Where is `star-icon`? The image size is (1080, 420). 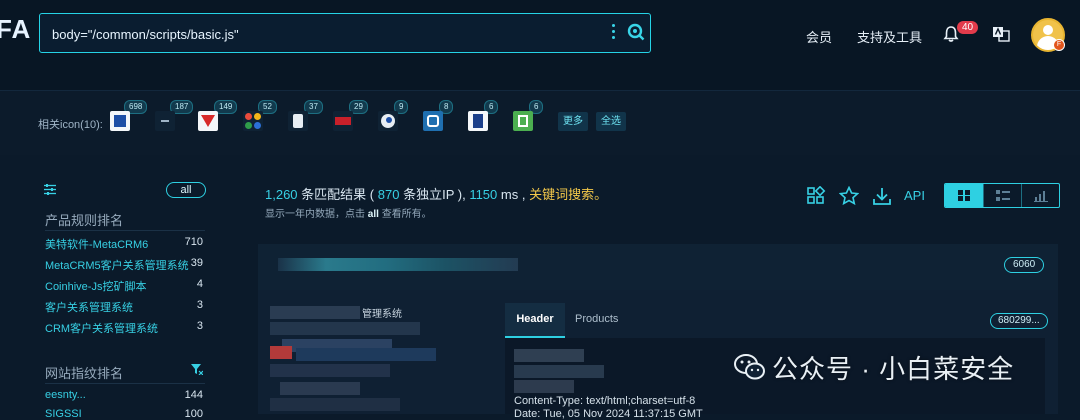 star-icon is located at coordinates (849, 196).